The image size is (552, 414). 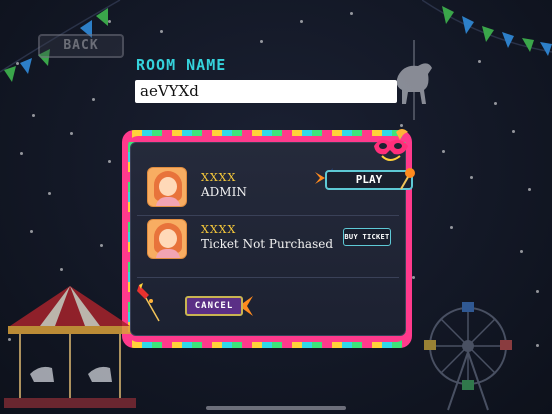 What do you see at coordinates (391, 145) in the screenshot?
I see `carnival-mask-icon` at bounding box center [391, 145].